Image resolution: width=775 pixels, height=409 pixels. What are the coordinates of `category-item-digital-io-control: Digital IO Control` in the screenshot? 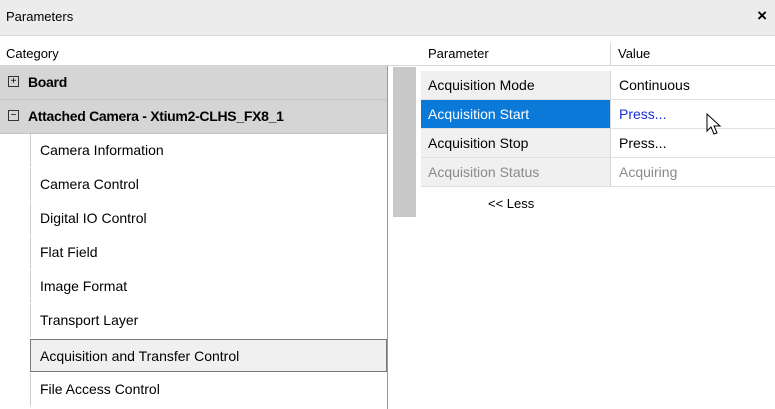 It's located at (208, 218).